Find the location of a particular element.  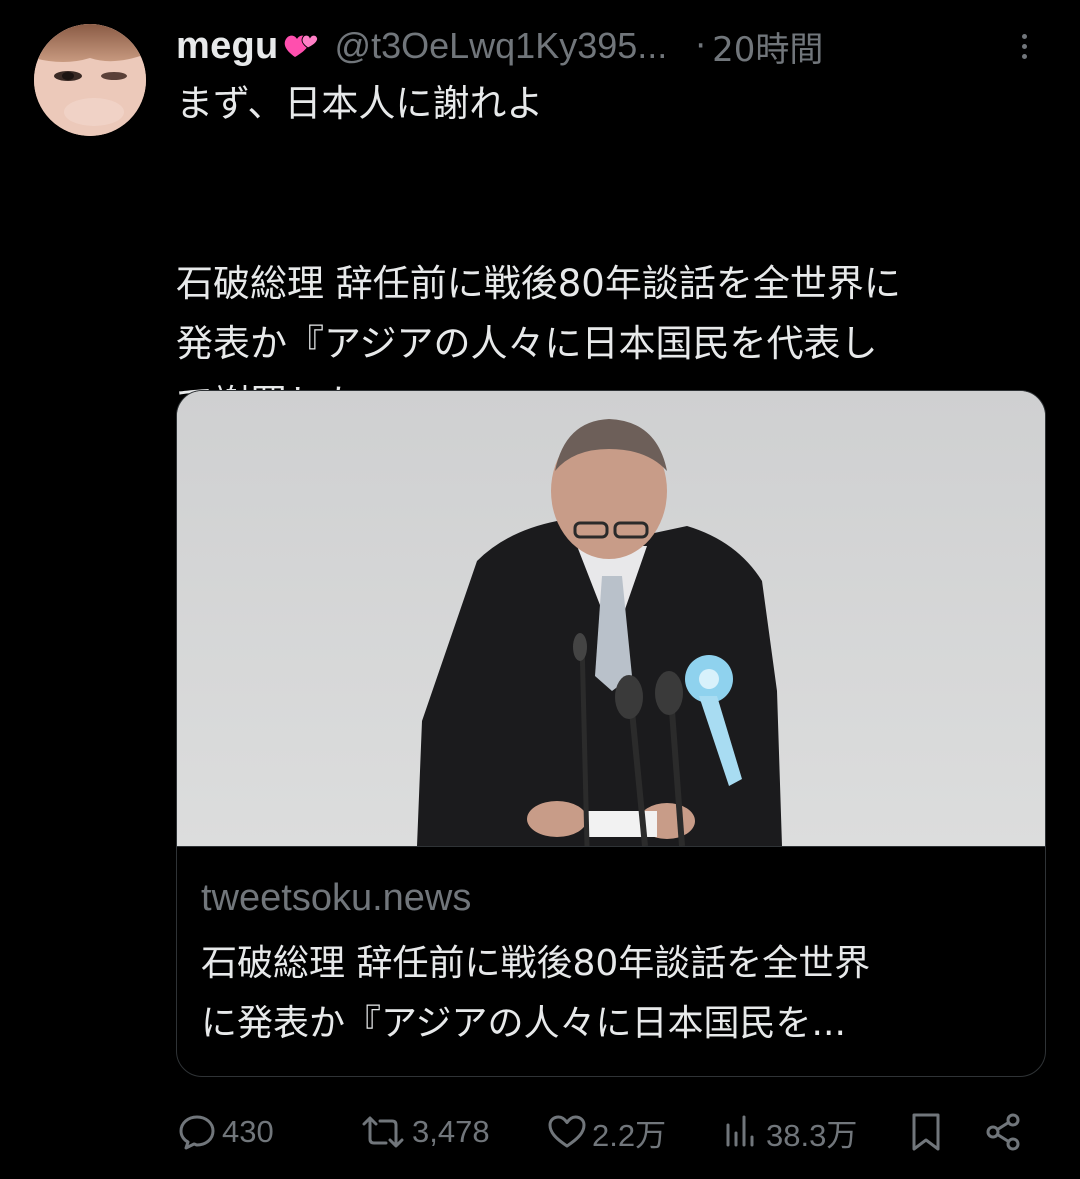

share-button is located at coordinates (1003, 1132).